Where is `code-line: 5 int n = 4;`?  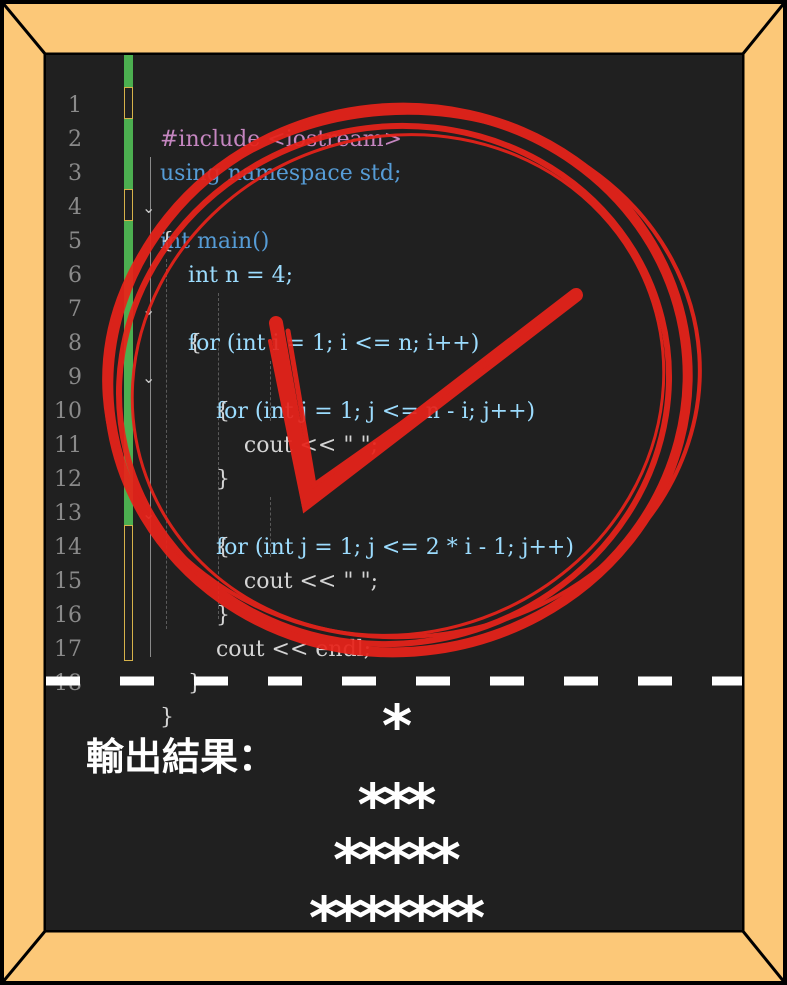 code-line: 5 int n = 4; is located at coordinates (394, 239).